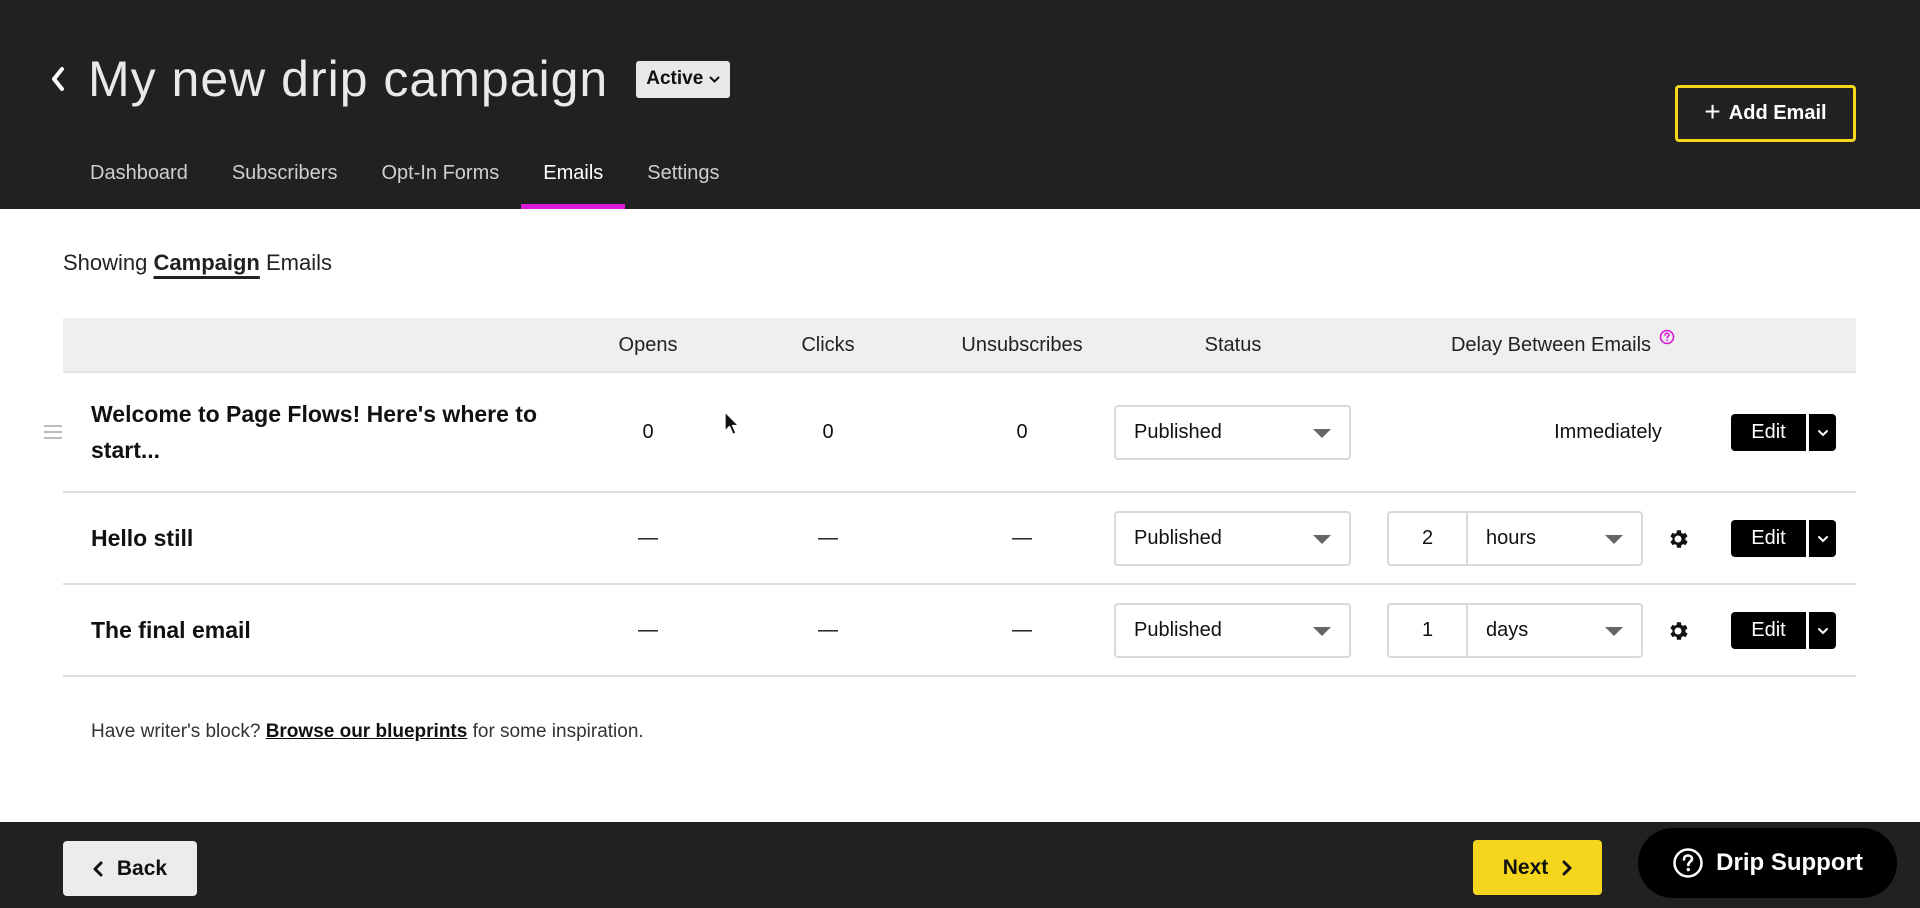  Describe the element at coordinates (828, 431) in the screenshot. I see `clicks-value: 0` at that location.